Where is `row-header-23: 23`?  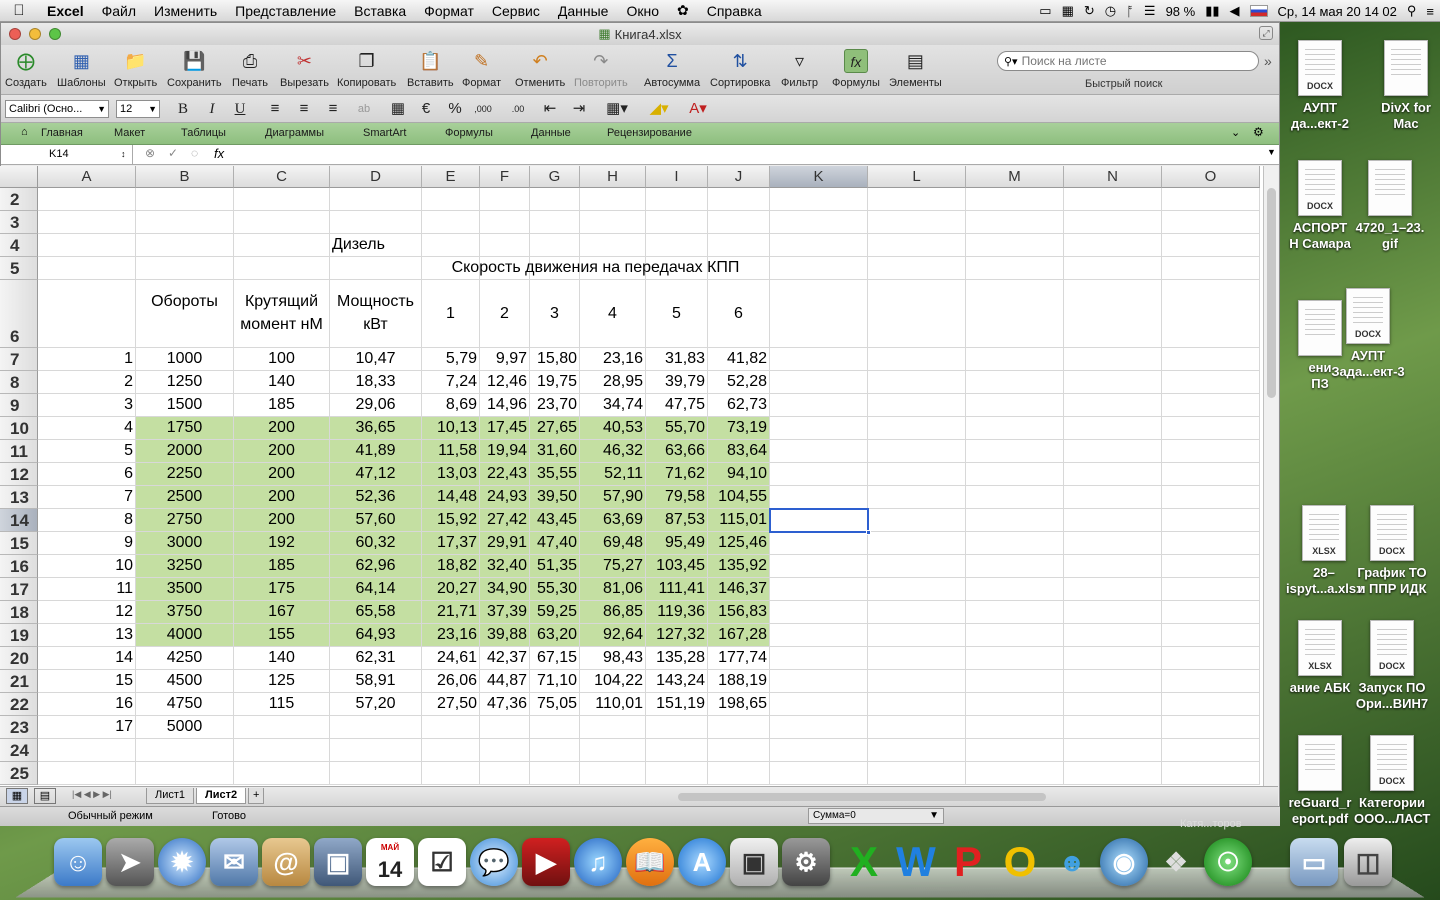 row-header-23: 23 is located at coordinates (19, 727).